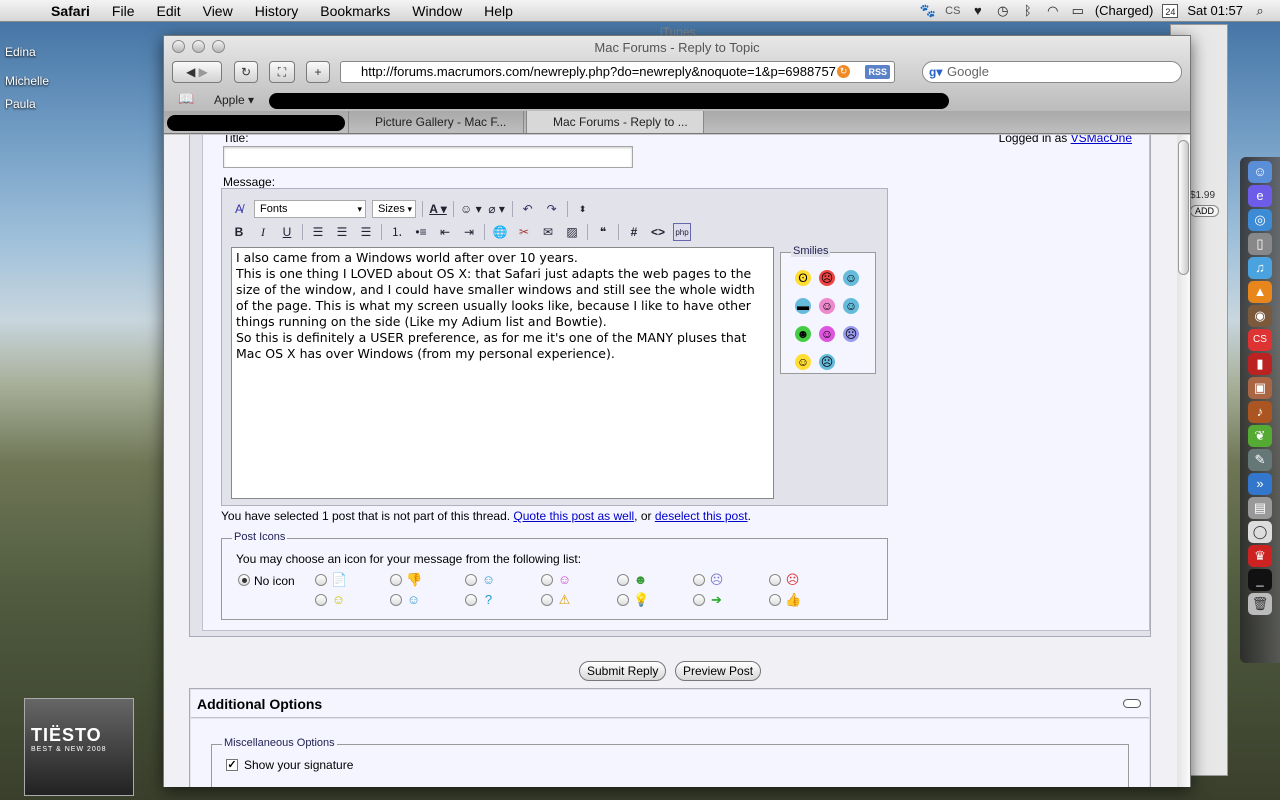 The image size is (1280, 800). Describe the element at coordinates (634, 232) in the screenshot. I see `hash-icon: #` at that location.